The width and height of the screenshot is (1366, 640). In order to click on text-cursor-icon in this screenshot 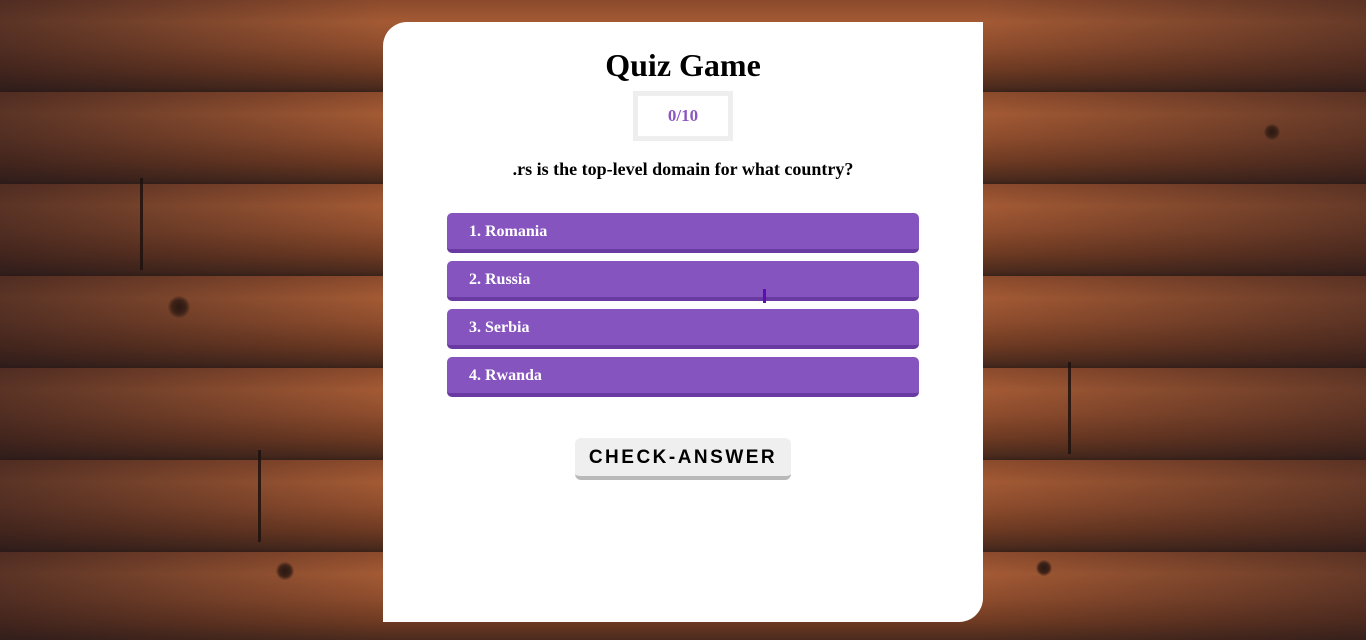, I will do `click(764, 296)`.